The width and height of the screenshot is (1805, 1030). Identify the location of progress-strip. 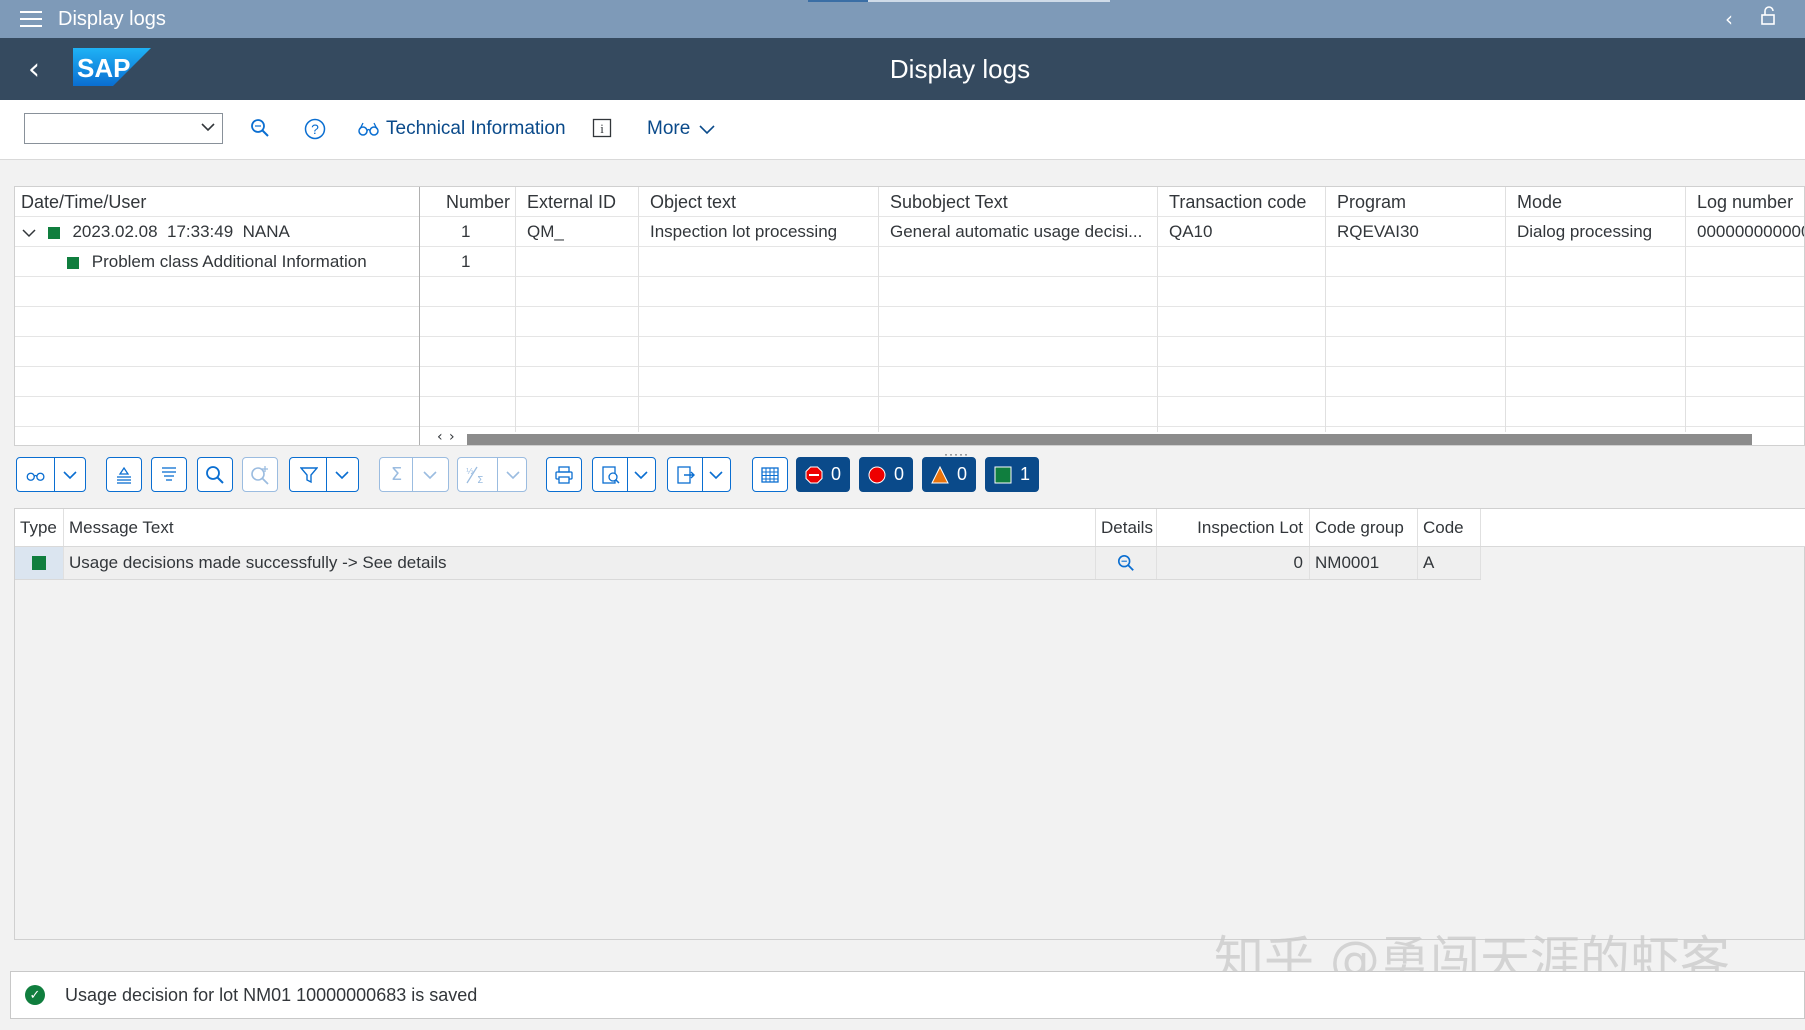
(959, 1).